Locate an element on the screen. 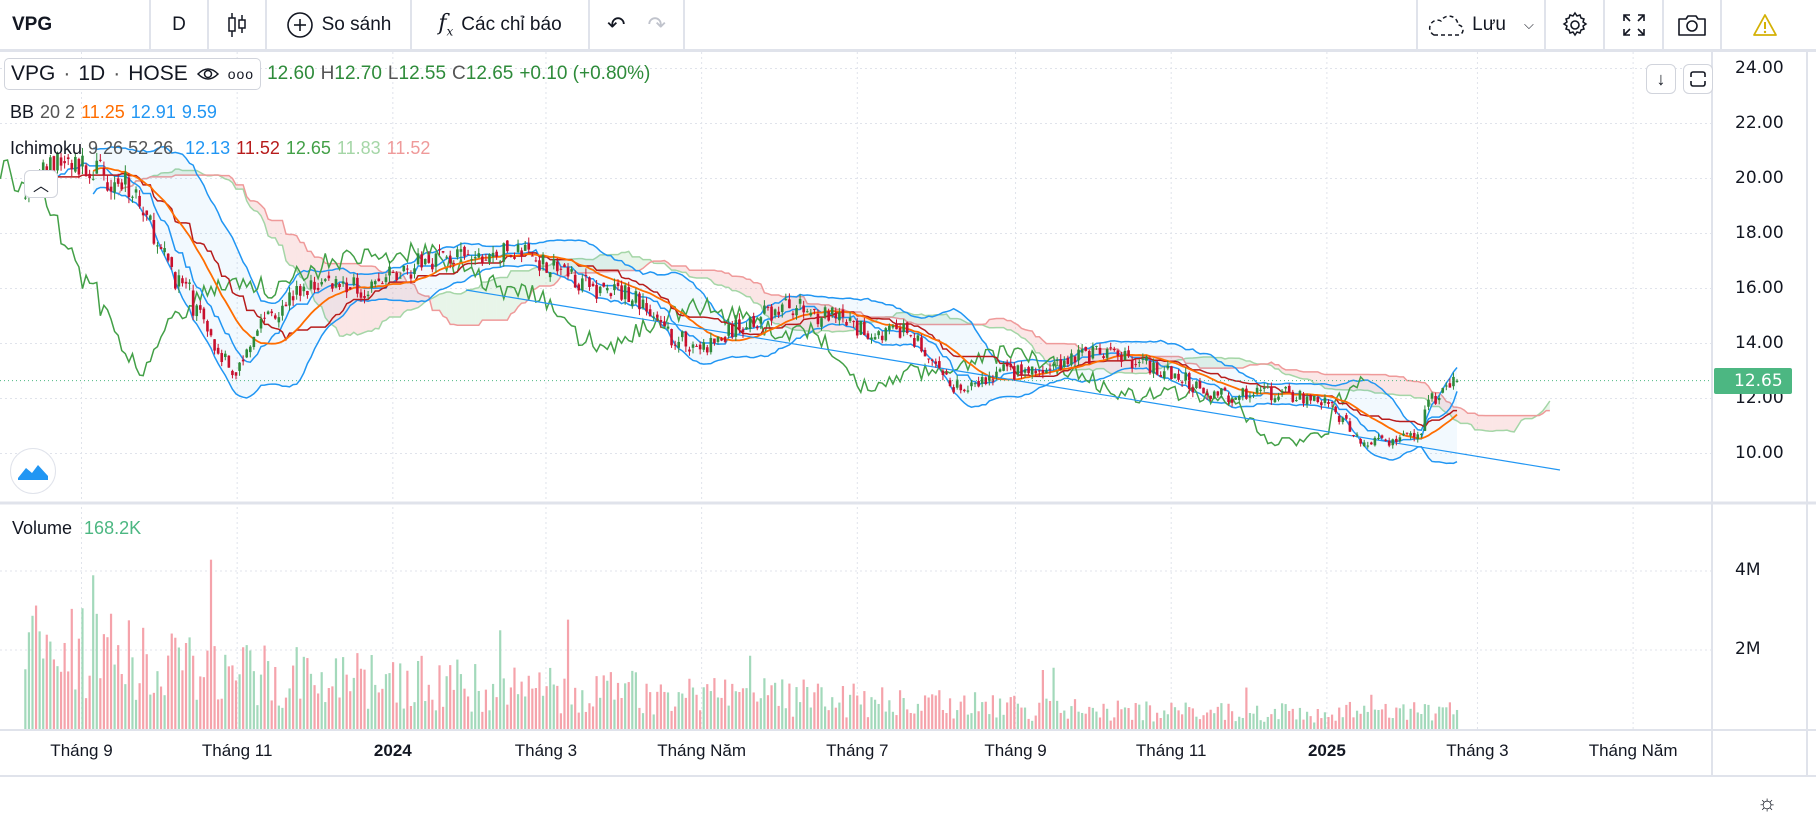 This screenshot has width=1816, height=816. symbol-legend-box: VPG· 1D· HOSE ooo is located at coordinates (132, 74).